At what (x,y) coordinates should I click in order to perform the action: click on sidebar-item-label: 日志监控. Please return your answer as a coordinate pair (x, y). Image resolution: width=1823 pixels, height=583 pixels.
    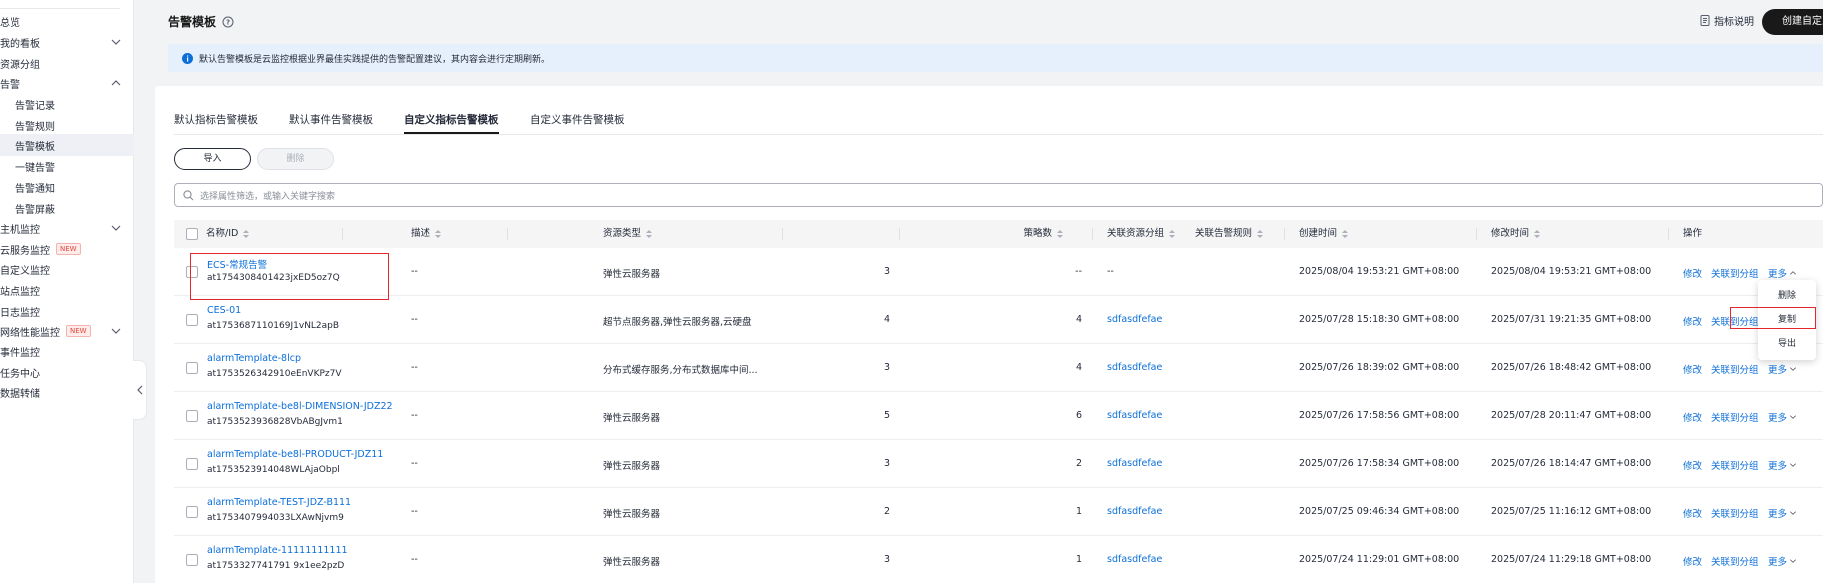
    Looking at the image, I should click on (20, 313).